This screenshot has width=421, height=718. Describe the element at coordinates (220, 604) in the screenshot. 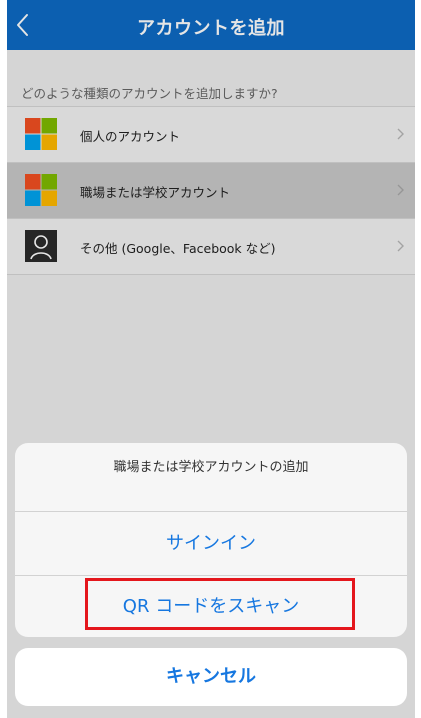

I see `qr-button-highlight-box` at that location.